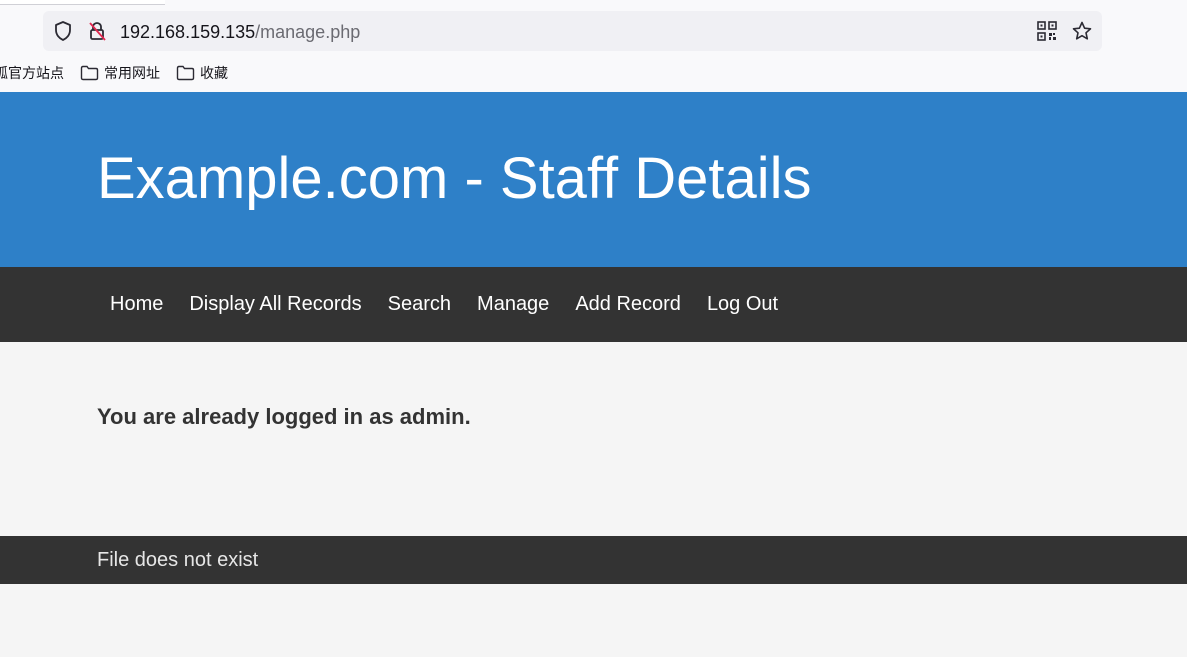 Image resolution: width=1187 pixels, height=657 pixels. What do you see at coordinates (419, 304) in the screenshot?
I see `nav-item-search: Search` at bounding box center [419, 304].